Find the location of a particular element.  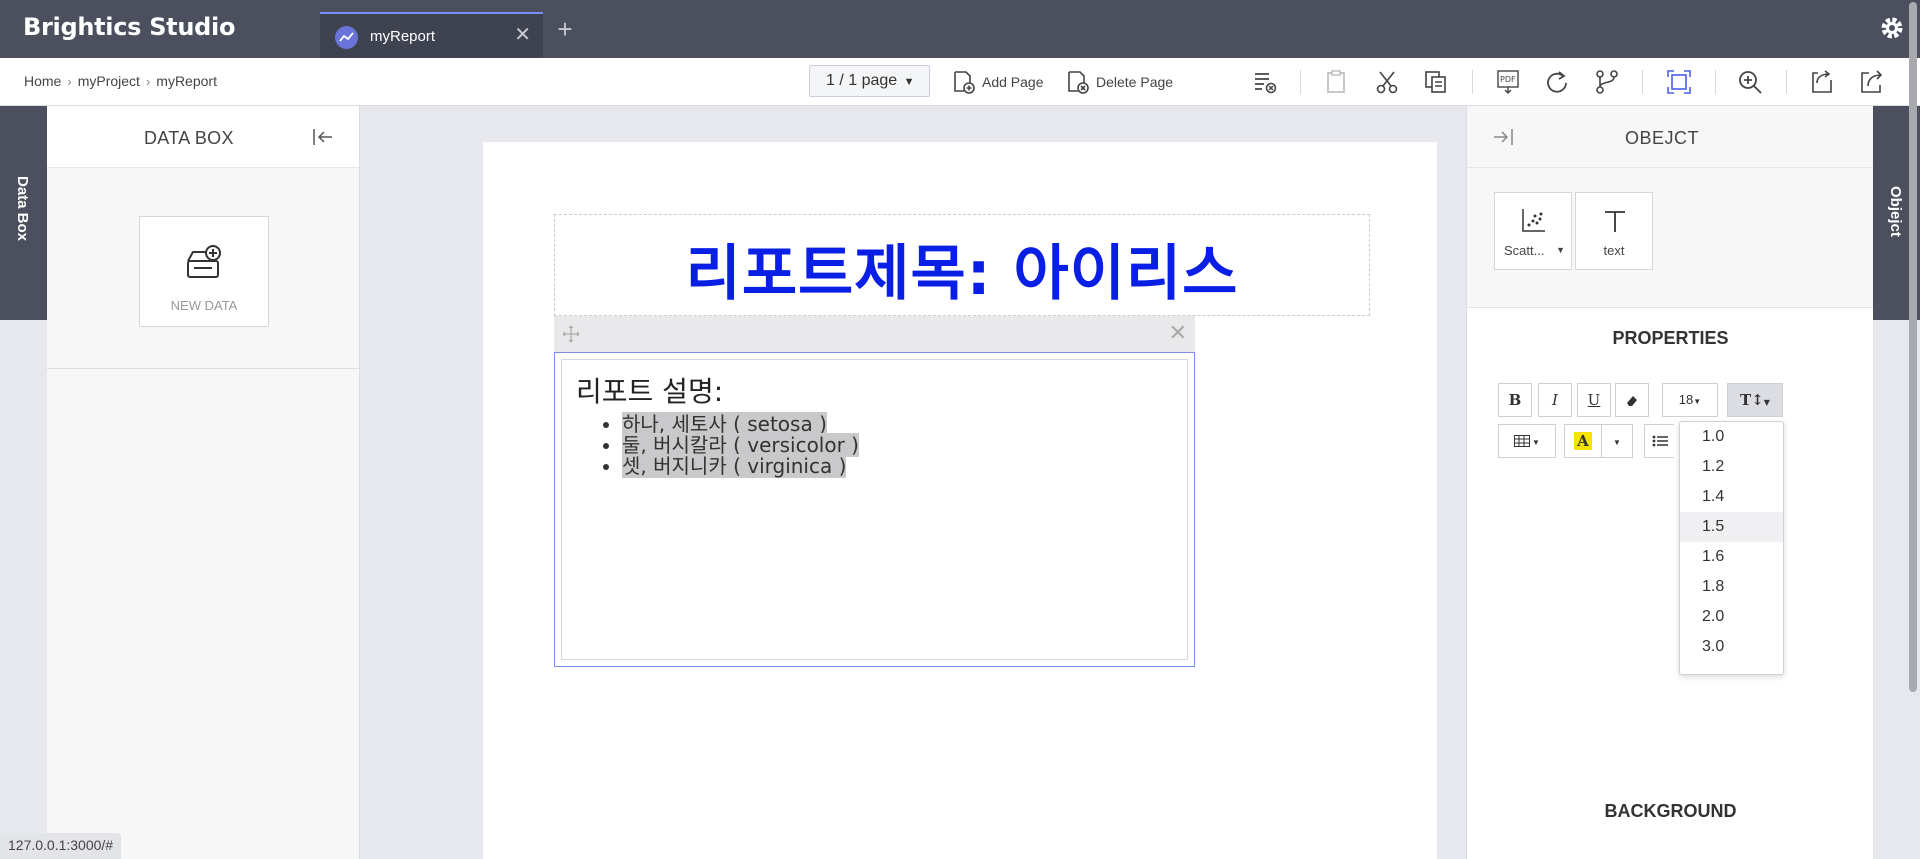

cut-icon is located at coordinates (1387, 82).